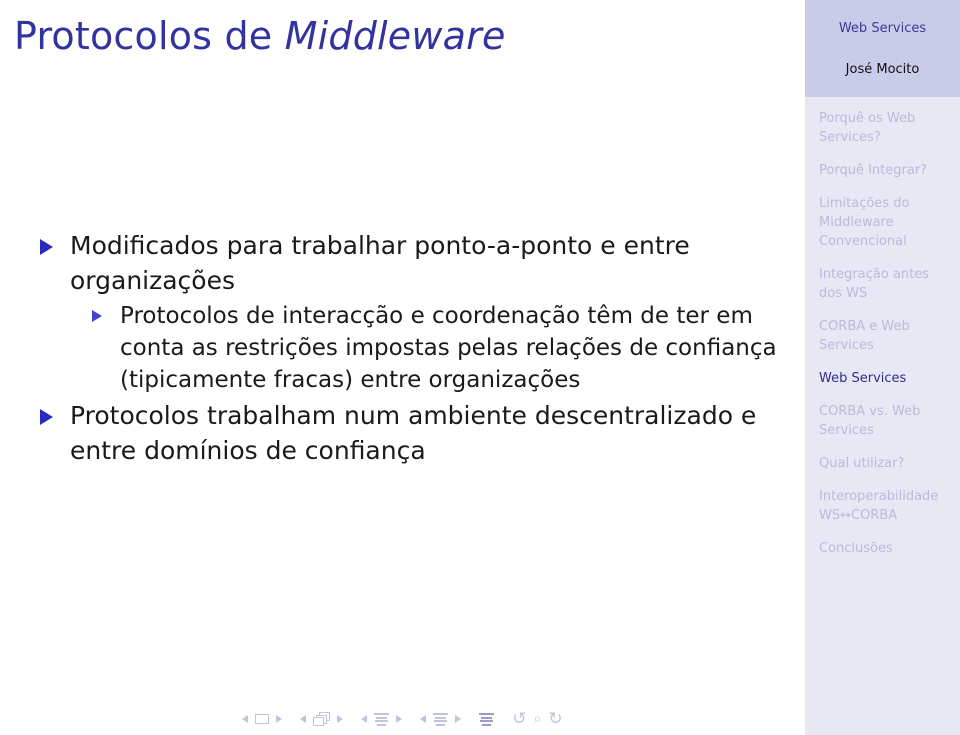  I want to click on back-icon: ↺, so click(519, 719).